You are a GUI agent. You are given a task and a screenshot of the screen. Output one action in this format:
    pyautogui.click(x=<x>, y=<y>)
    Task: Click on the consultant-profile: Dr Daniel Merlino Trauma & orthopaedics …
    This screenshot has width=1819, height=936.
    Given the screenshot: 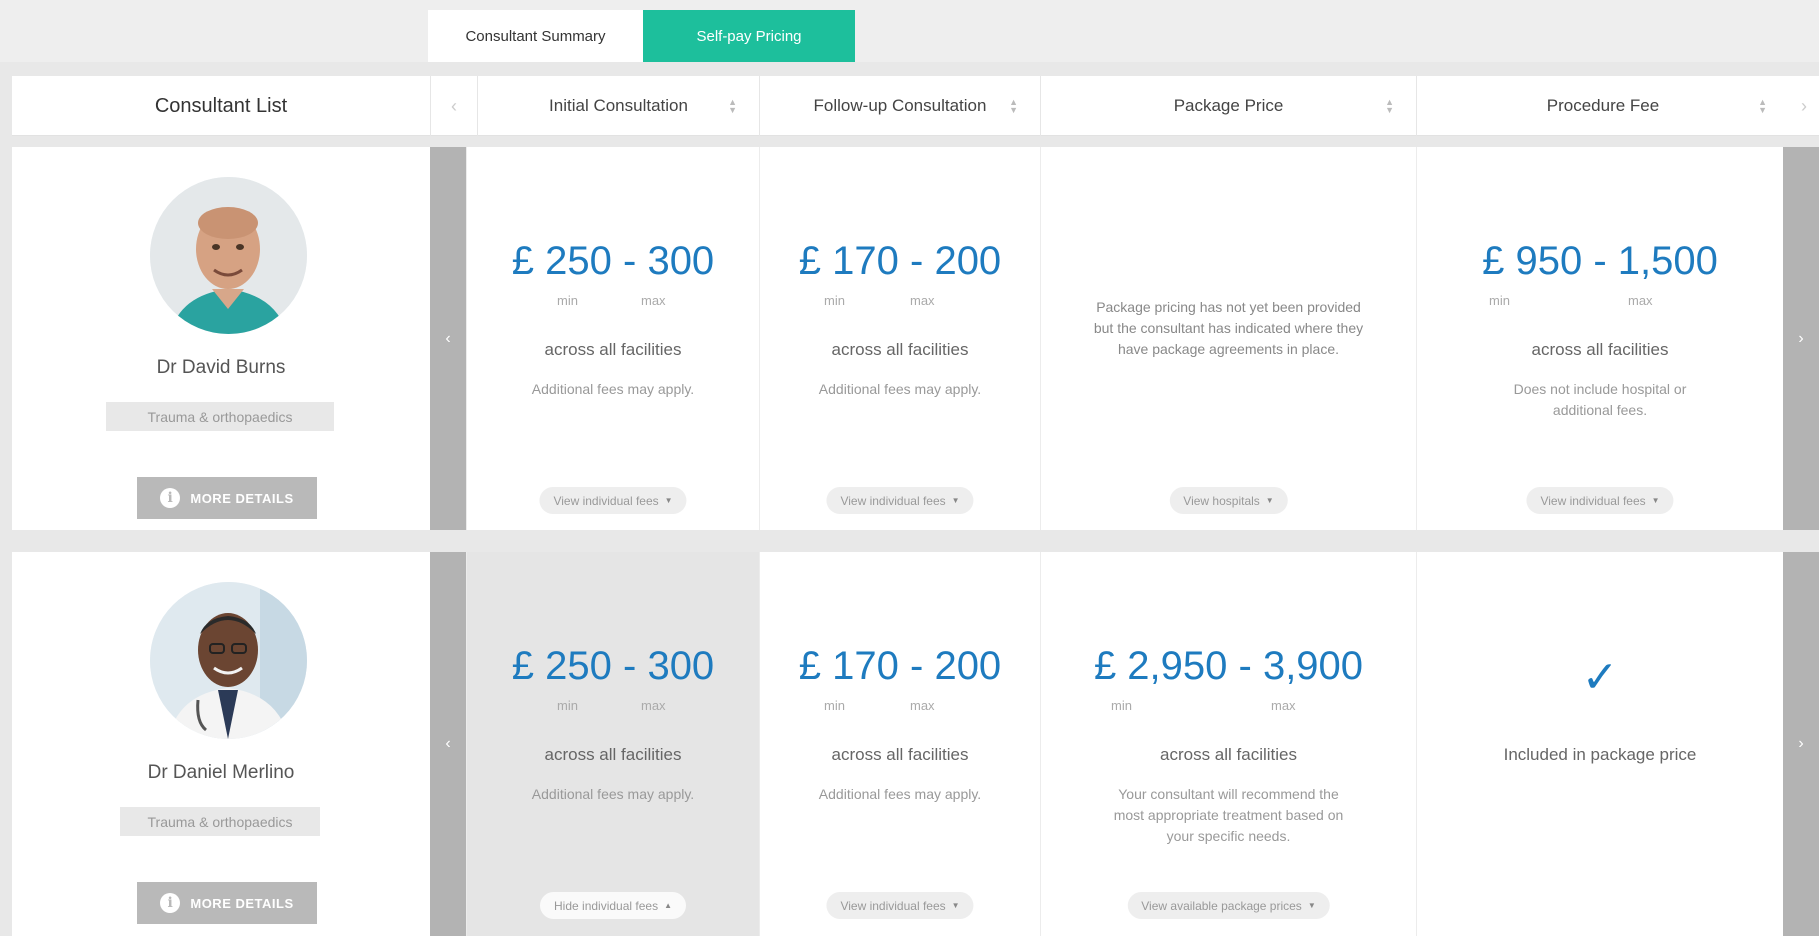 What is the action you would take?
    pyautogui.click(x=221, y=744)
    